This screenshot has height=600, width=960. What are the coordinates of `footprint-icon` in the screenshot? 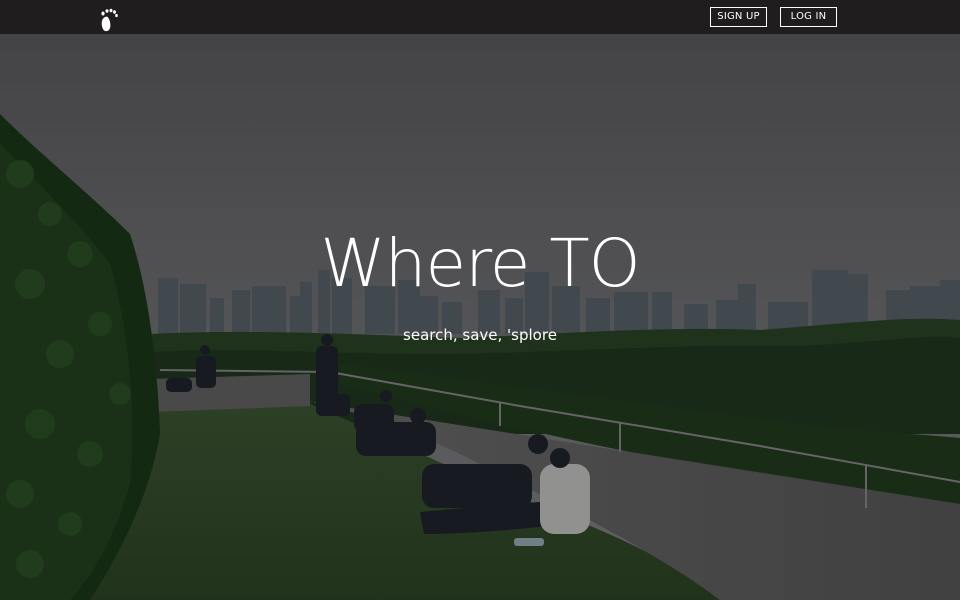 It's located at (109, 20).